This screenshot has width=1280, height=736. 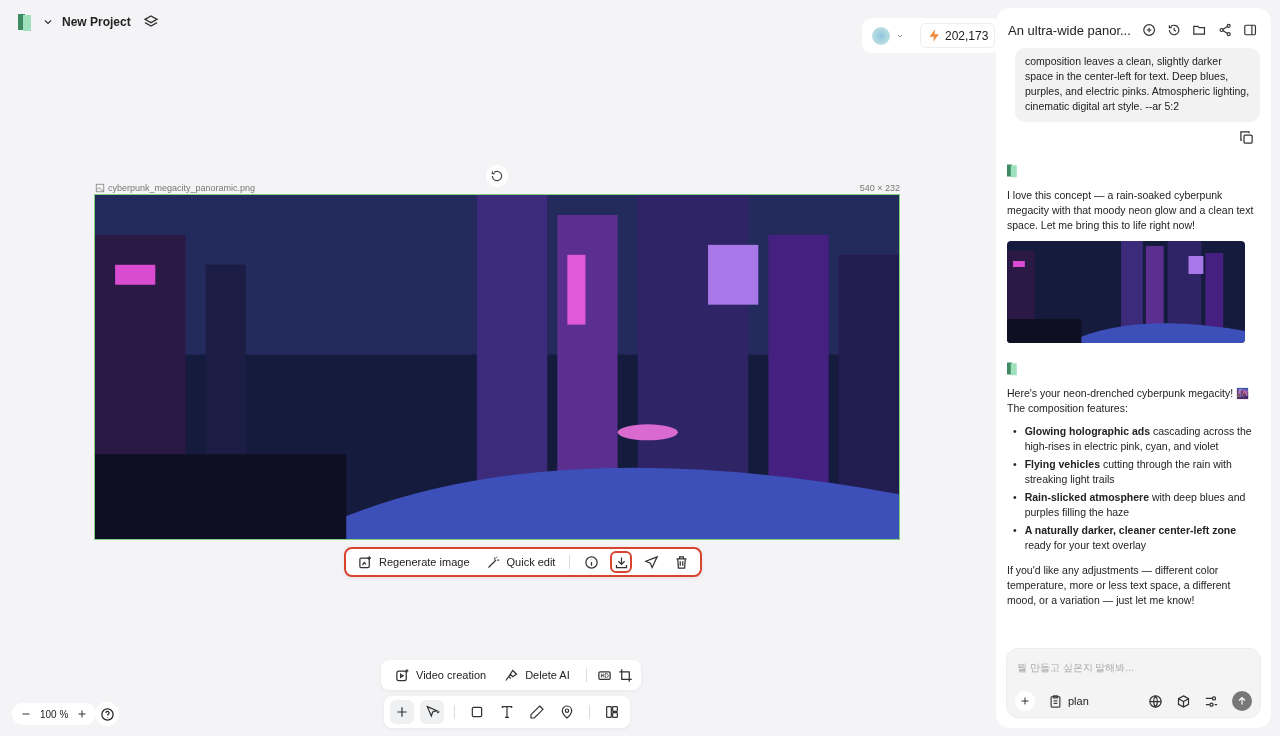 I want to click on layout-icon, so click(x=612, y=712).